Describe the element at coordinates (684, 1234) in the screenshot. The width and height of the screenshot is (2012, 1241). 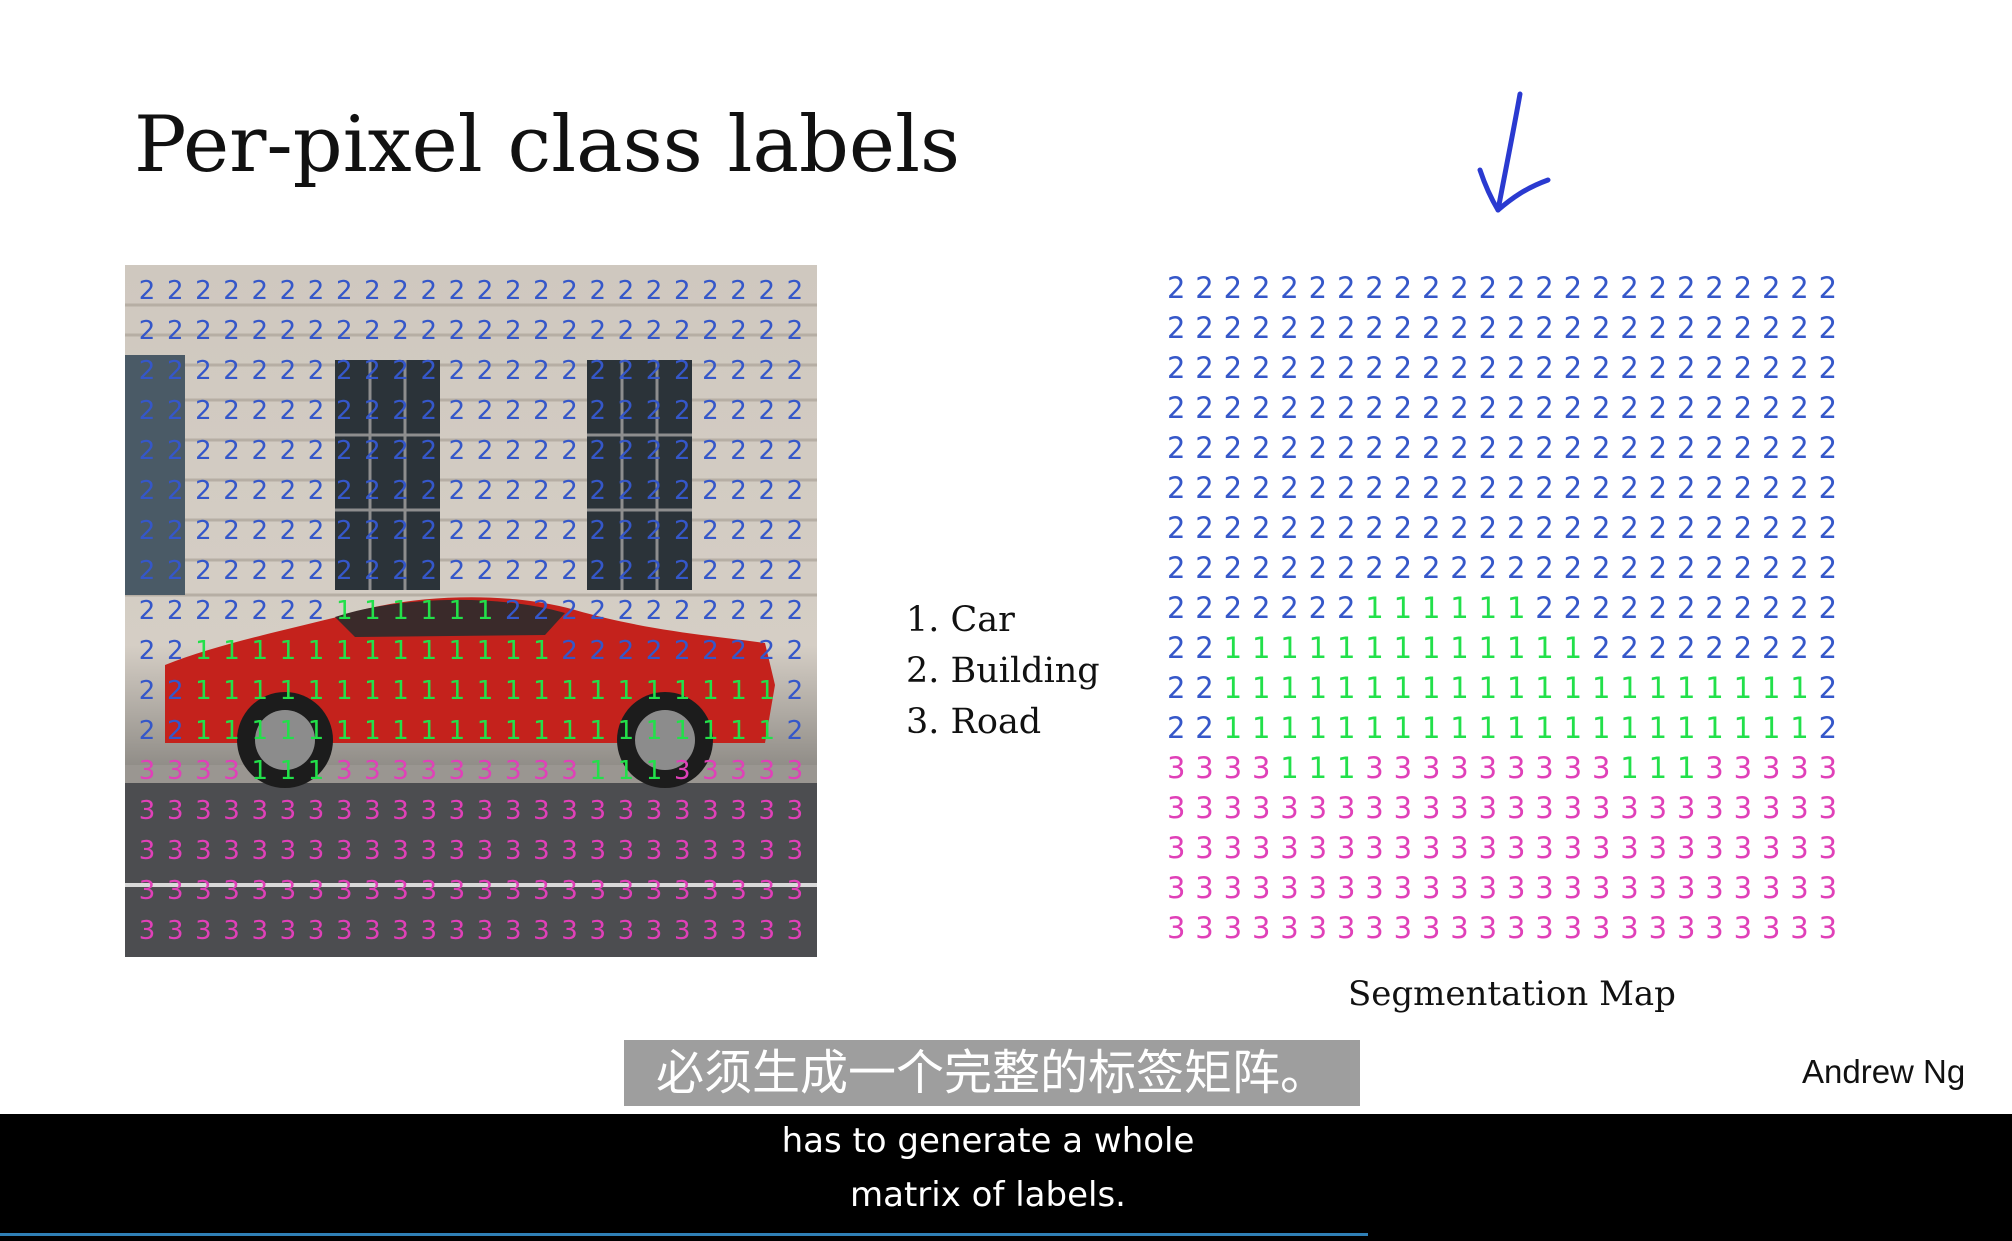
I see `playback-progress-bar` at that location.